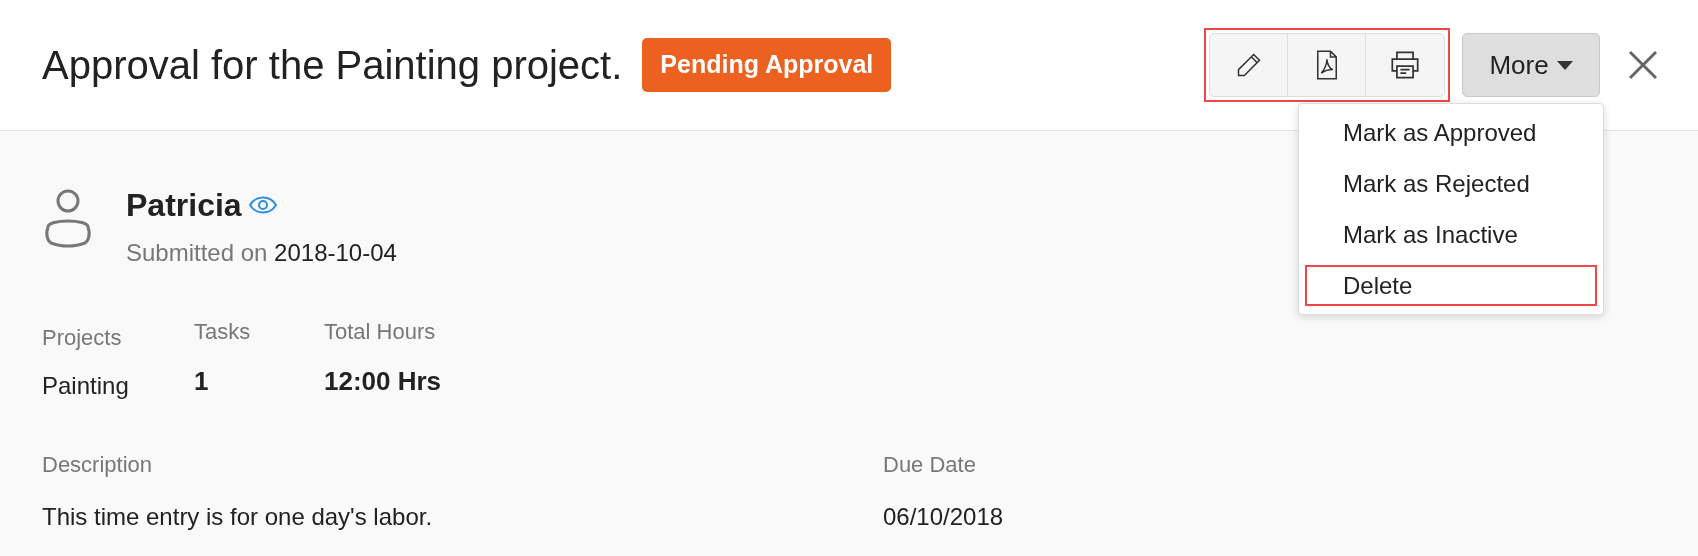 The height and width of the screenshot is (556, 1698). Describe the element at coordinates (223, 332) in the screenshot. I see `field-label: Tasks` at that location.